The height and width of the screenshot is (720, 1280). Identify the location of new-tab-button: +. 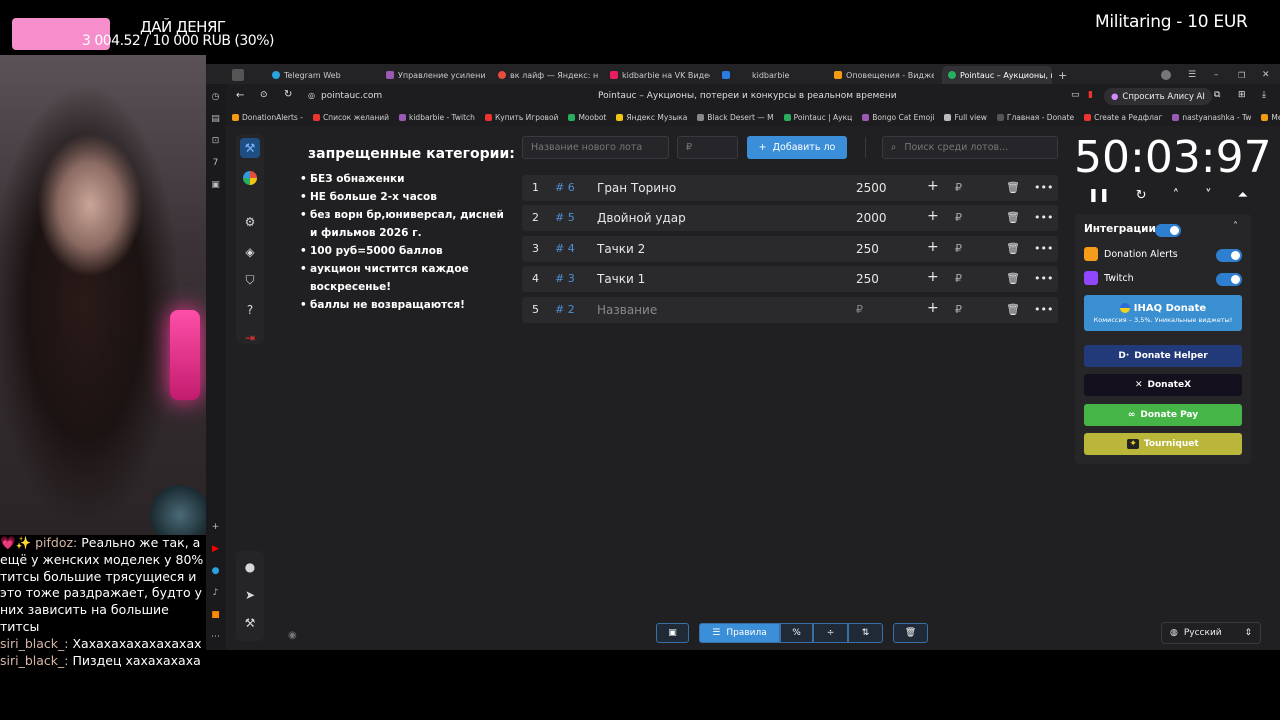
(1065, 75).